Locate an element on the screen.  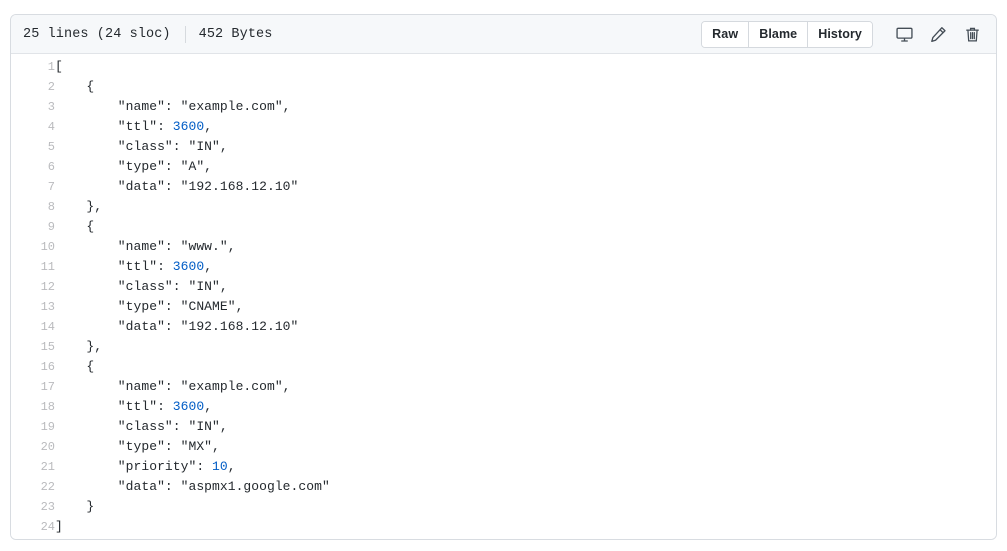
history-button: History is located at coordinates (840, 34).